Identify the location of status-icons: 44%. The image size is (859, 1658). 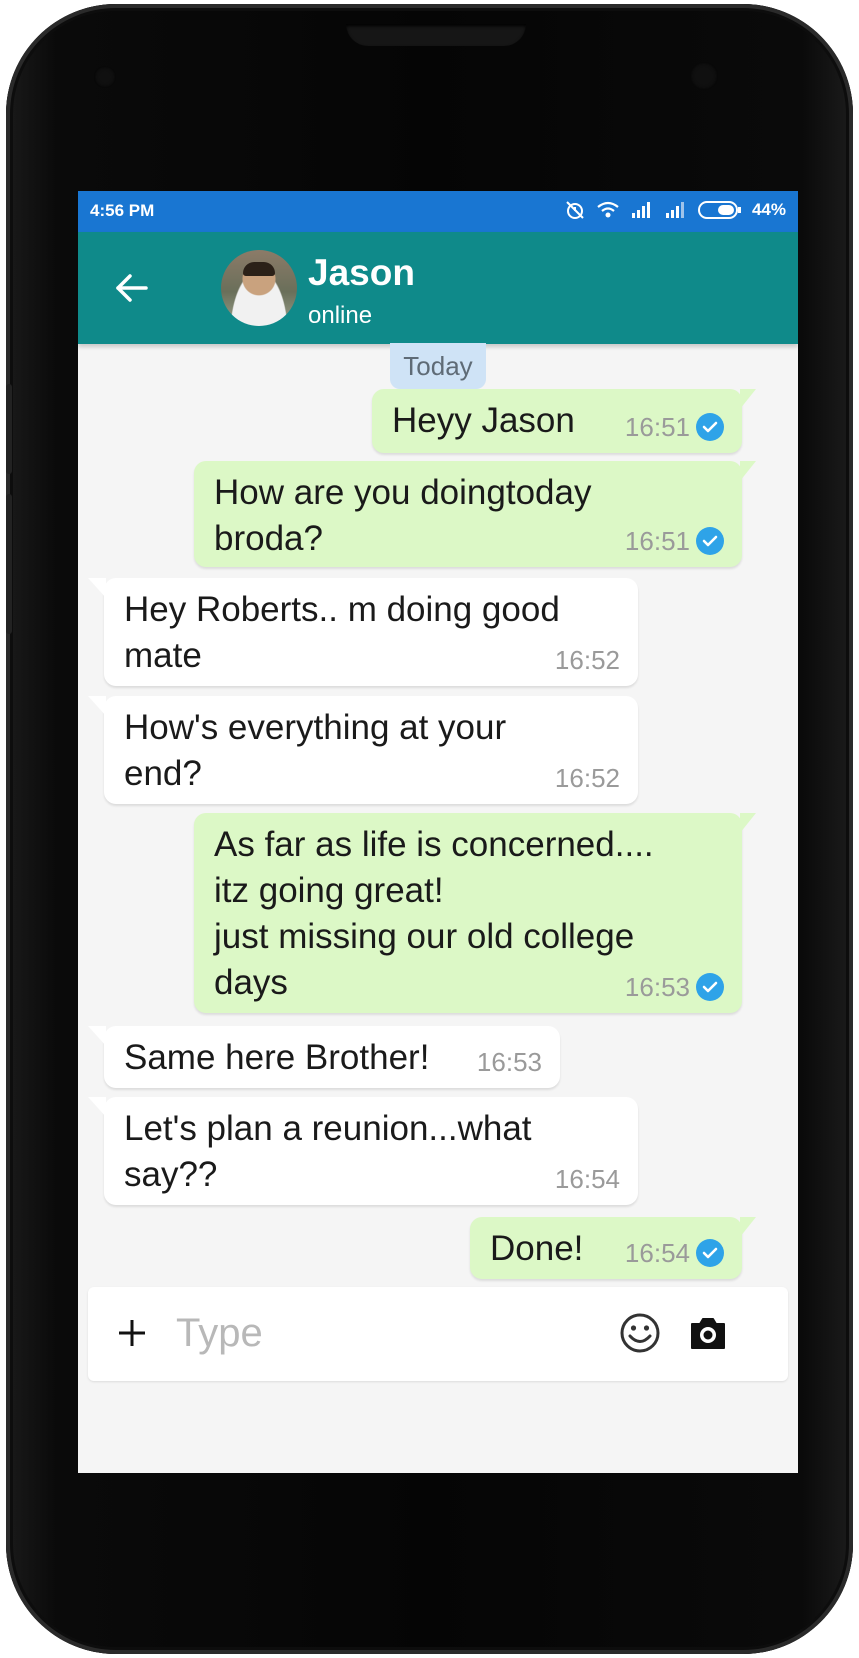
(675, 210).